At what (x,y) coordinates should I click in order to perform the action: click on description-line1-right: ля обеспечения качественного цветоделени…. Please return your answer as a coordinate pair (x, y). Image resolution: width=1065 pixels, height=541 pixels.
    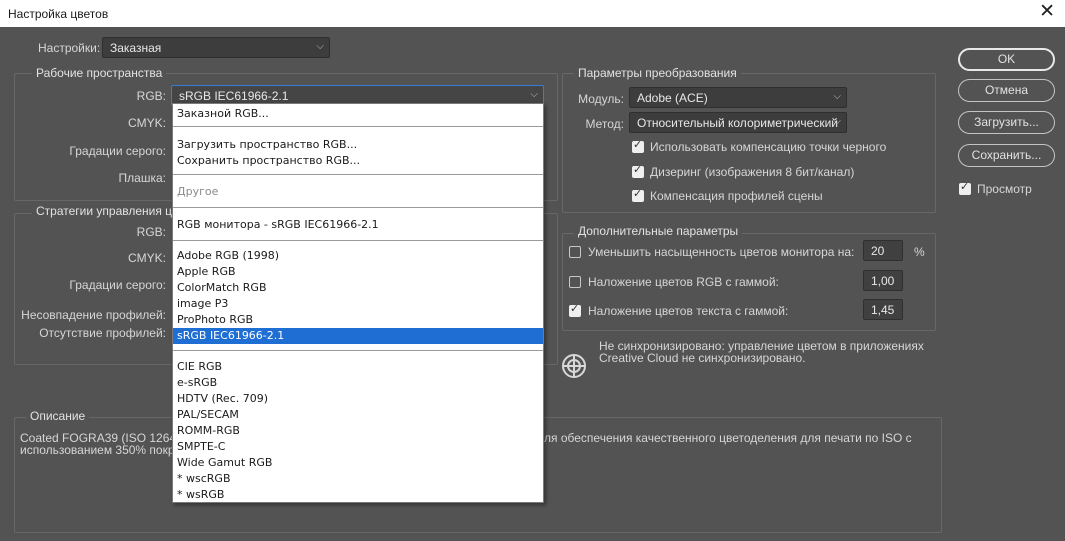
    Looking at the image, I should click on (728, 438).